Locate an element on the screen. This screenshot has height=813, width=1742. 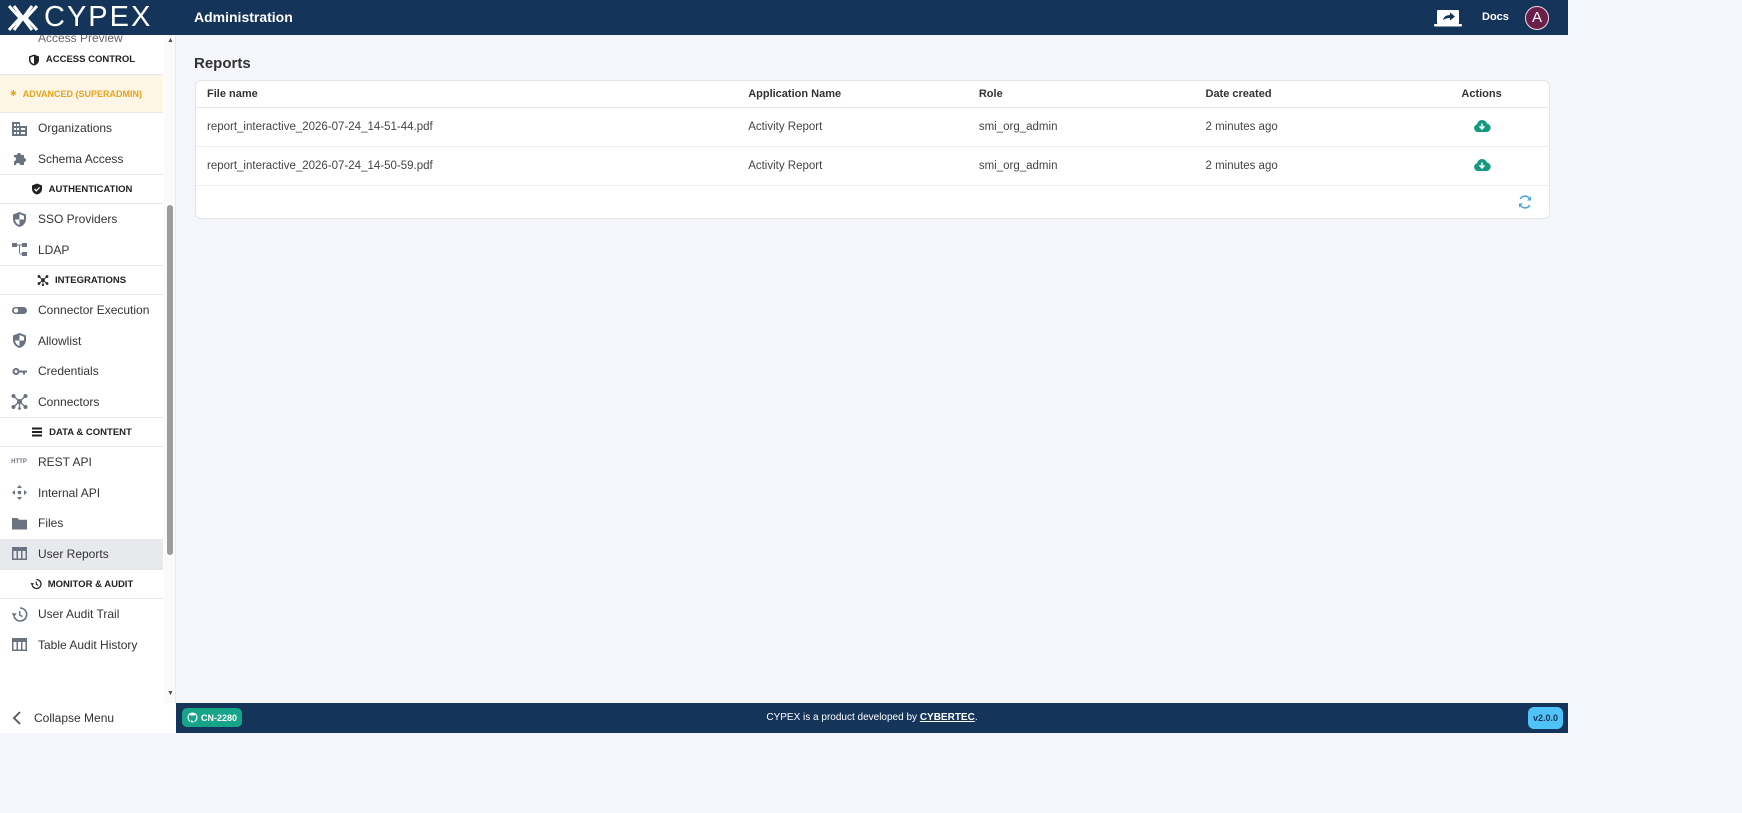
refresh-icon is located at coordinates (1525, 202).